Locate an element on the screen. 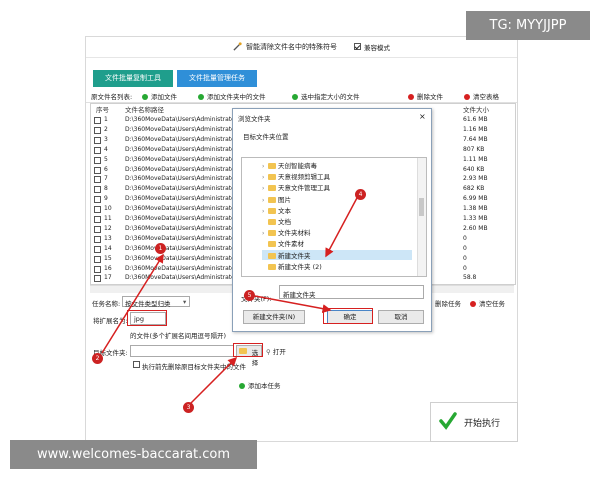 Image resolution: width=600 pixels, height=480 pixels. step-marker-1: 1 is located at coordinates (160, 248).